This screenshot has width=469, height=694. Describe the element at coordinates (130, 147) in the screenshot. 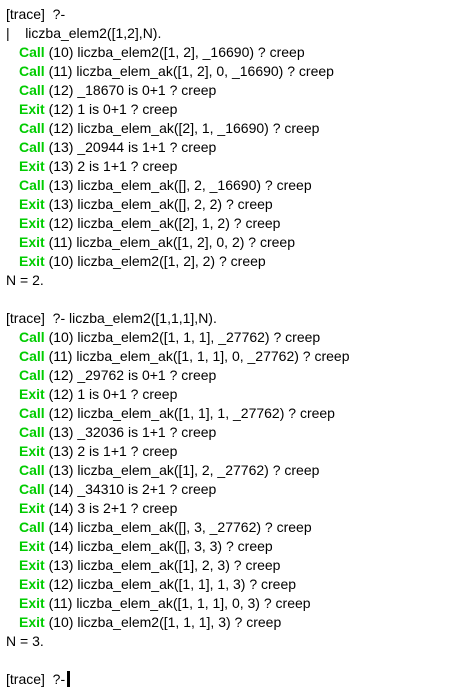

I see `trace-goal-text: (13) _20944 is 1+1 ? creep` at that location.